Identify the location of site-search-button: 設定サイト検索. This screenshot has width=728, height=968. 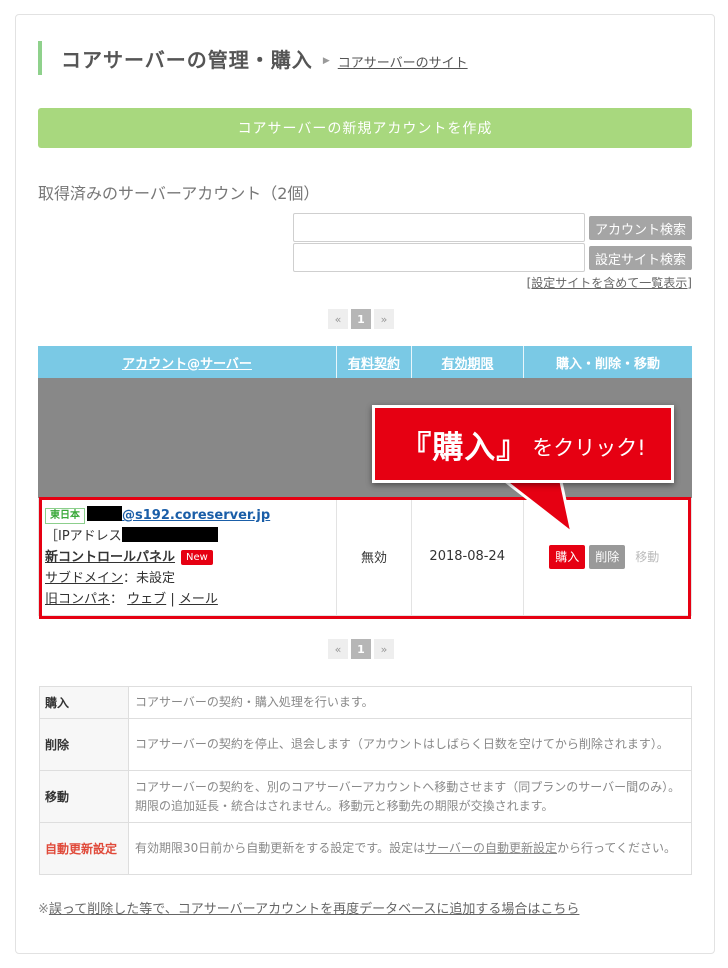
(640, 258).